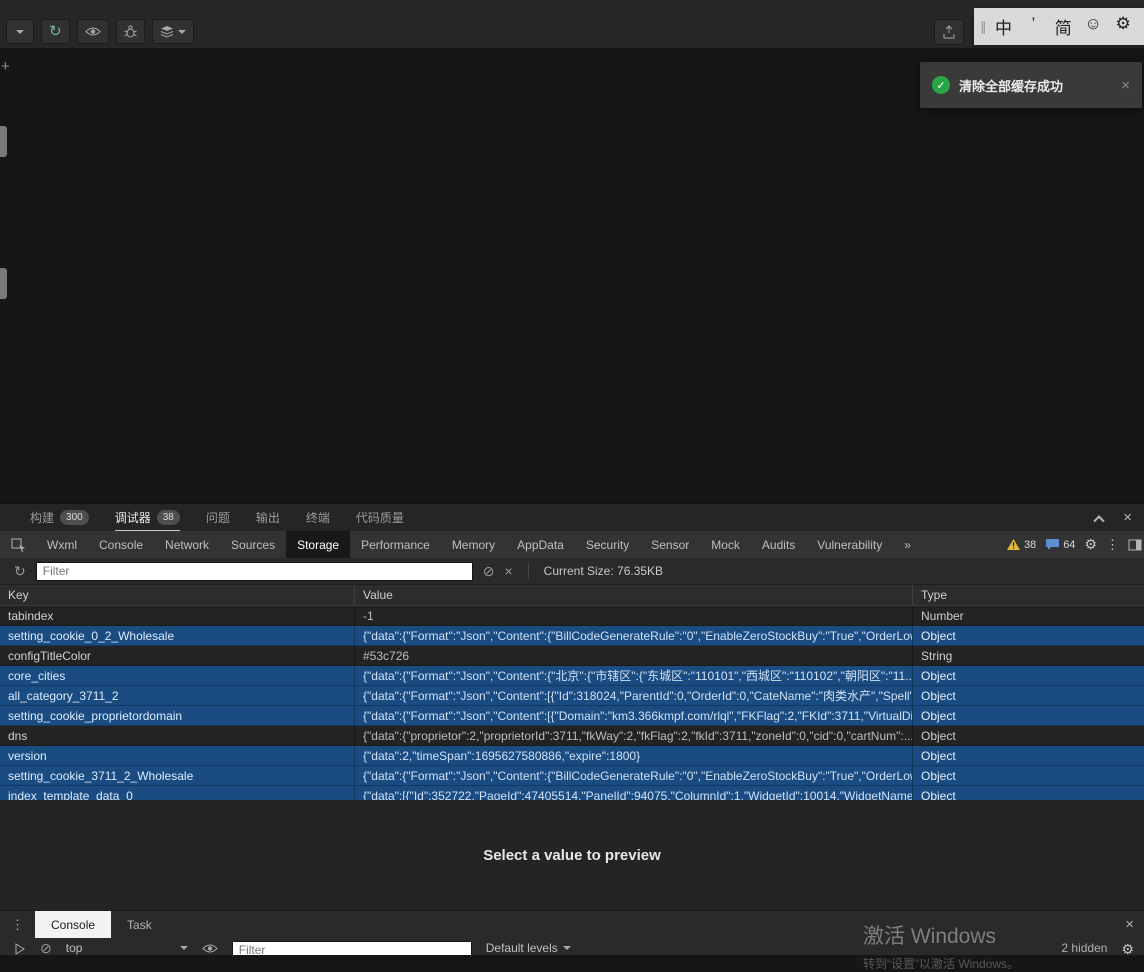 The image size is (1144, 972). I want to click on run-icon, so click(20, 949).